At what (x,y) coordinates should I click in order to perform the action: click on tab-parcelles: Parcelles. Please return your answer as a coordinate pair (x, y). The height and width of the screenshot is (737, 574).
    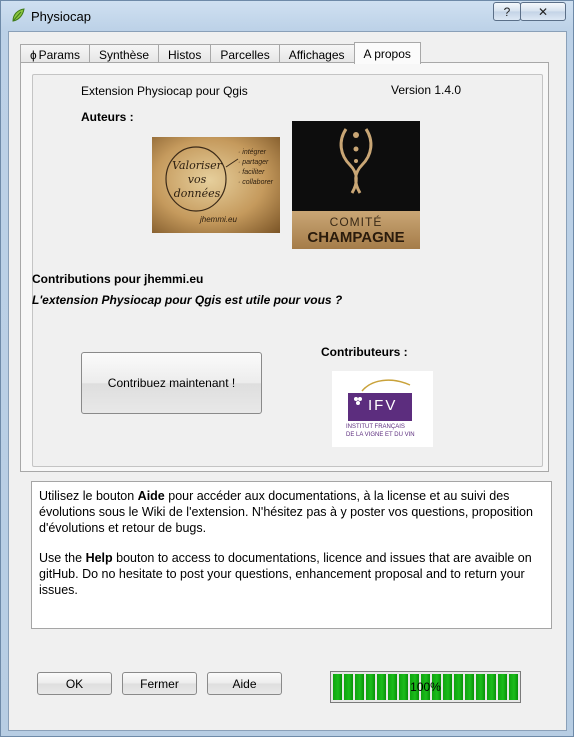
    Looking at the image, I should click on (245, 54).